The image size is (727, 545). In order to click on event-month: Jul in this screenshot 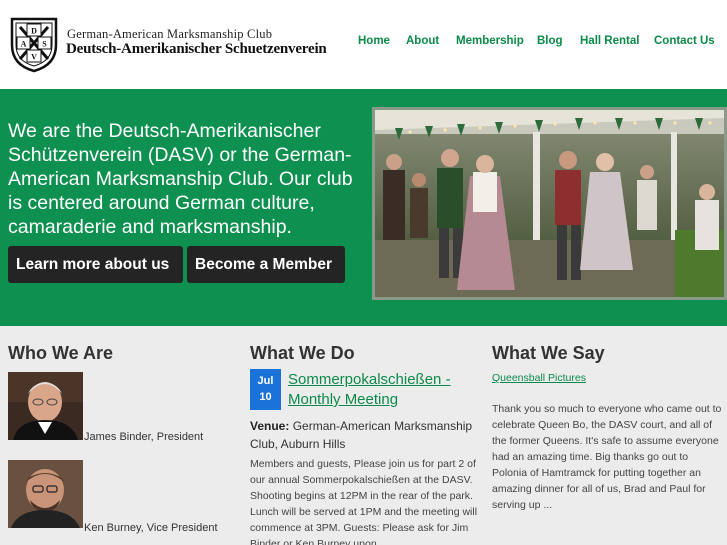, I will do `click(265, 381)`.